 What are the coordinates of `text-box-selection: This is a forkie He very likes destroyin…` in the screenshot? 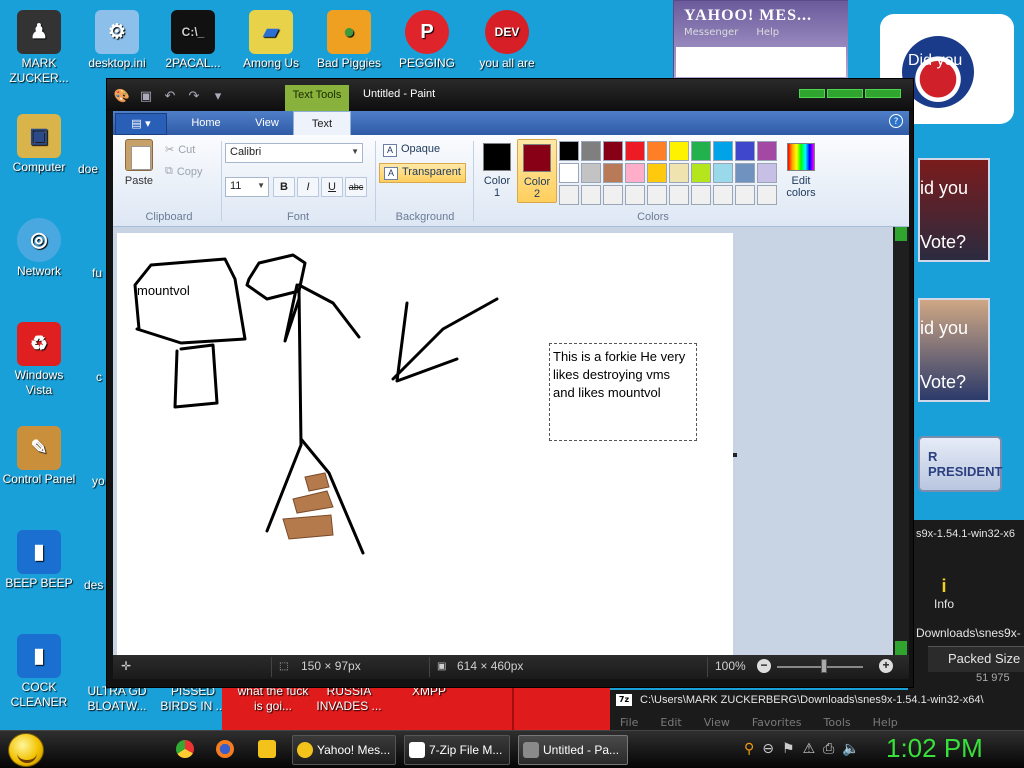 It's located at (623, 392).